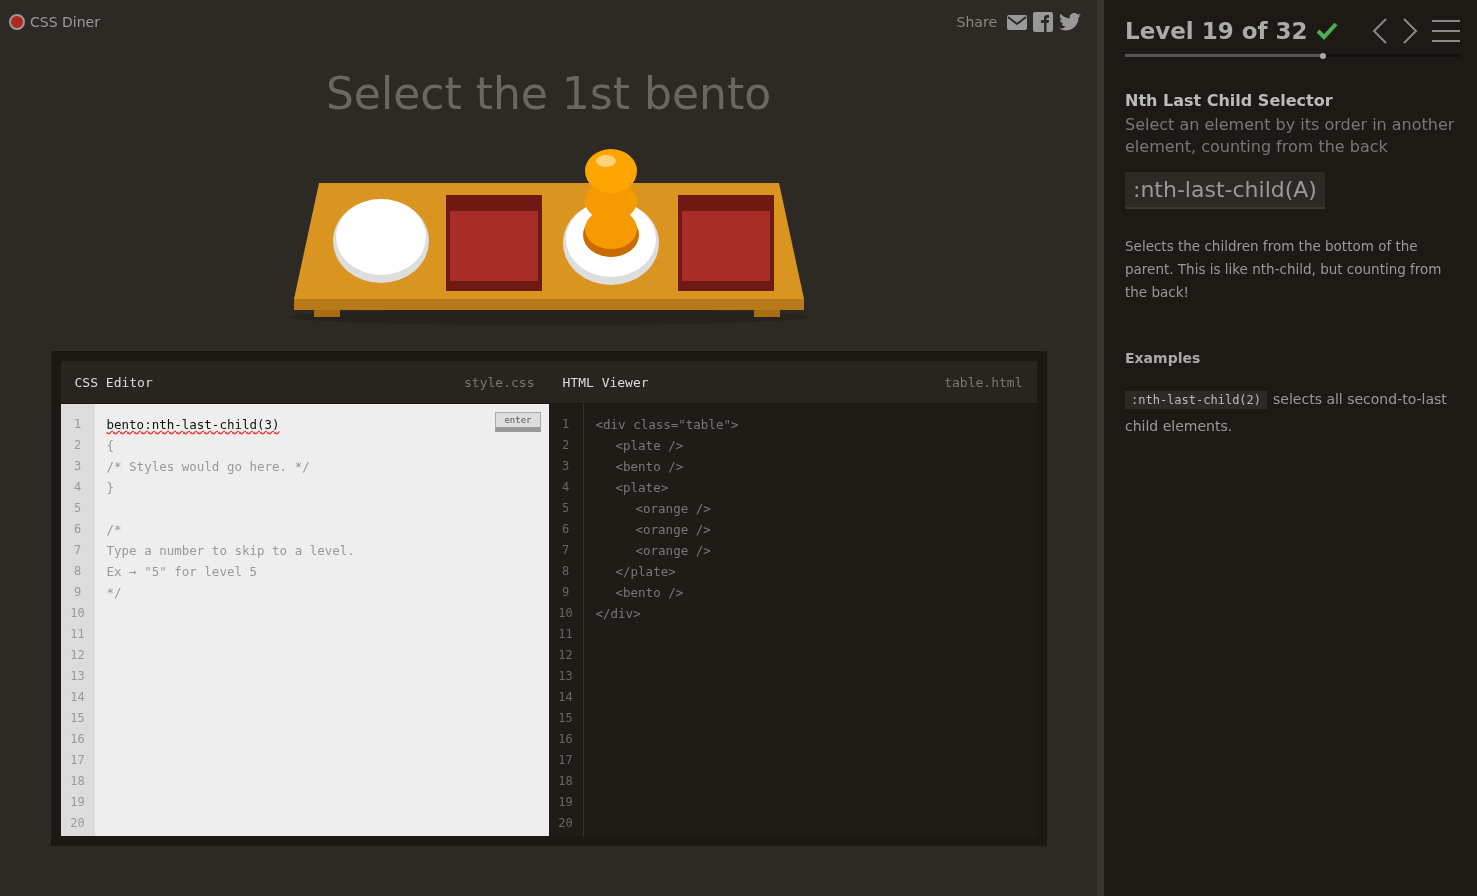  I want to click on selector-subtitle: Select an element by its order in another element, counting from the back, so click(1290, 136).